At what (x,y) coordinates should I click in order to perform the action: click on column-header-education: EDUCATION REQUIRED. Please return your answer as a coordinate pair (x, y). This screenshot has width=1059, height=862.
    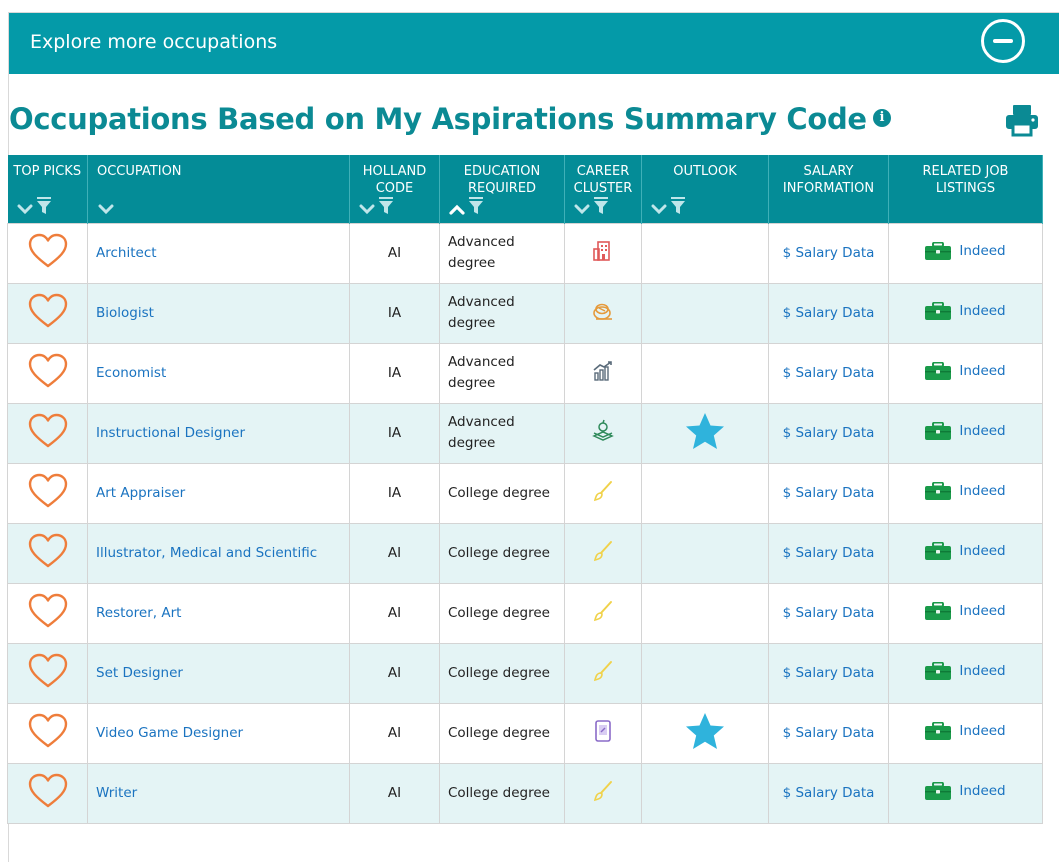
    Looking at the image, I should click on (502, 189).